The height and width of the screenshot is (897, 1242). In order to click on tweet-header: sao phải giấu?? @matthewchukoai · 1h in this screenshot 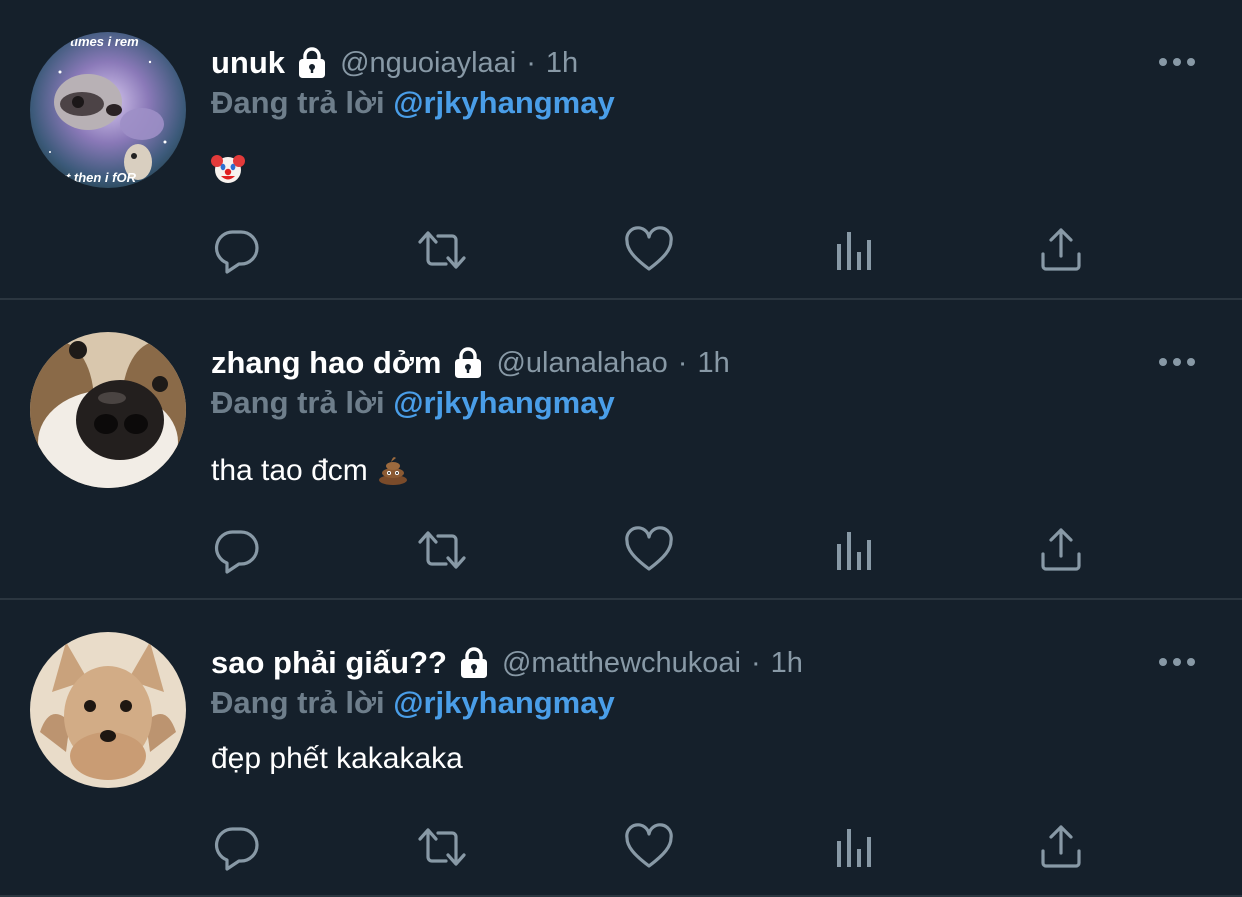, I will do `click(507, 663)`.